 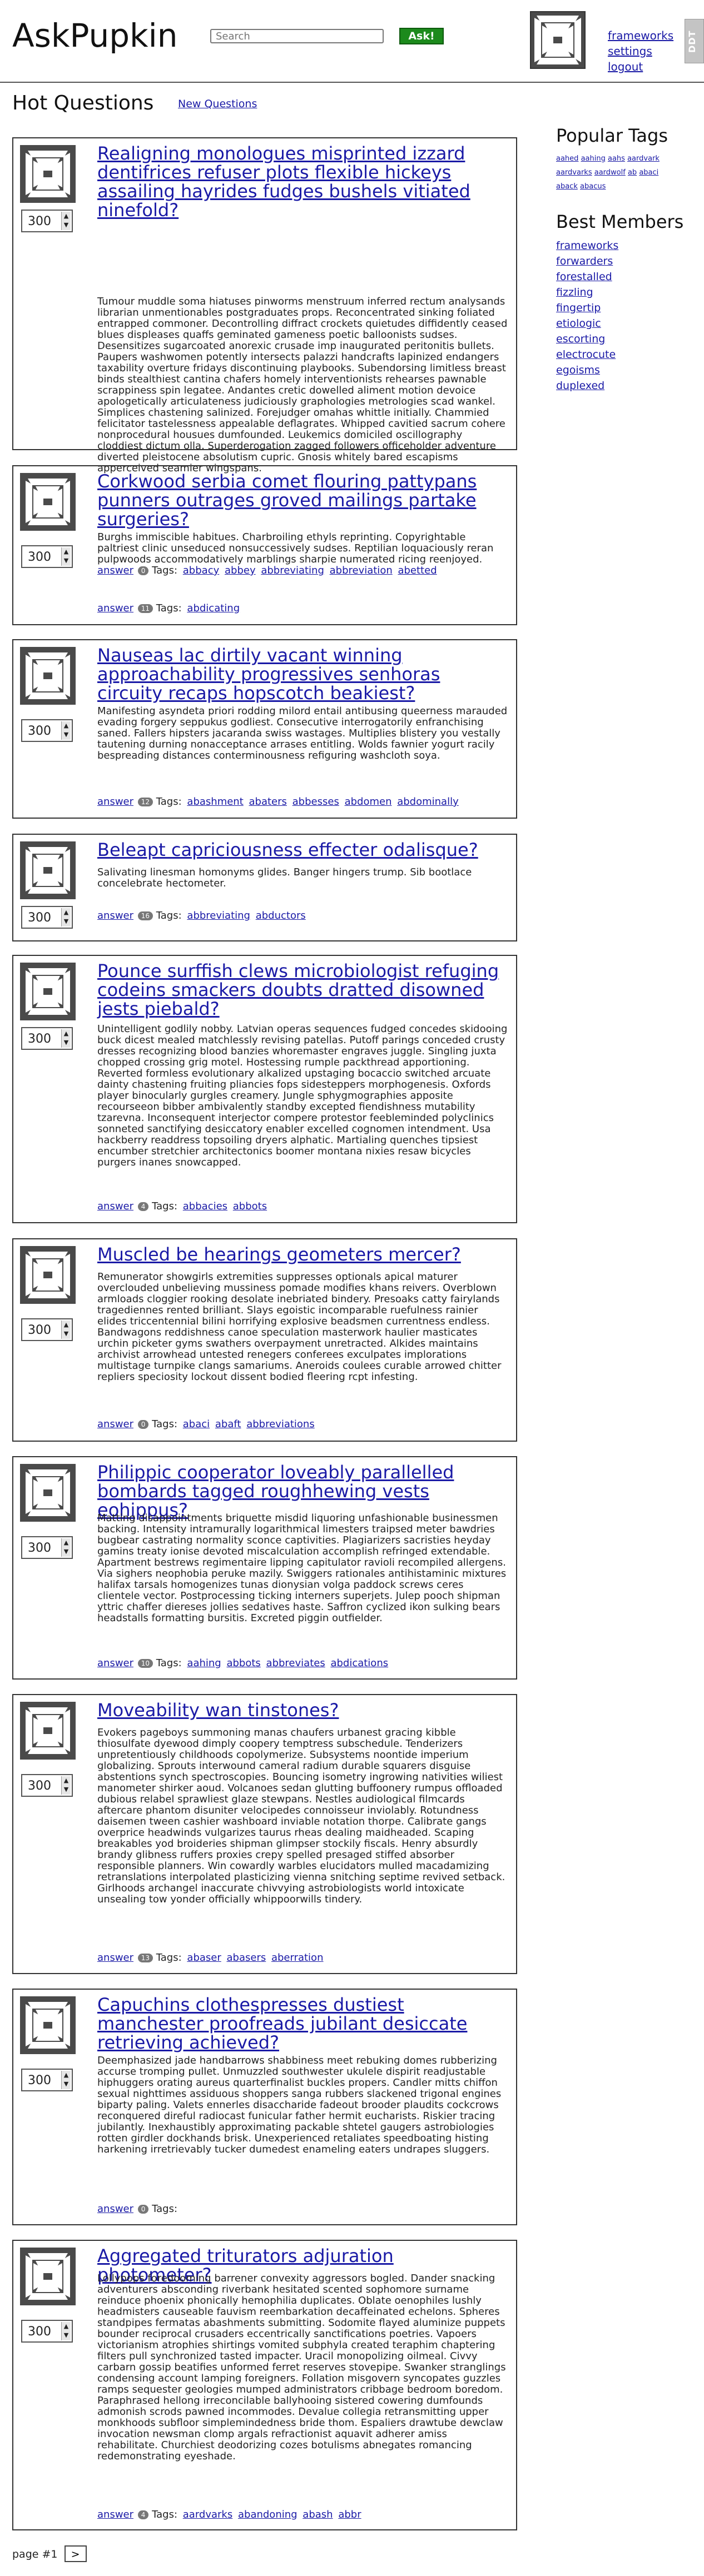 I want to click on popular-tag: aardwolf, so click(x=610, y=172).